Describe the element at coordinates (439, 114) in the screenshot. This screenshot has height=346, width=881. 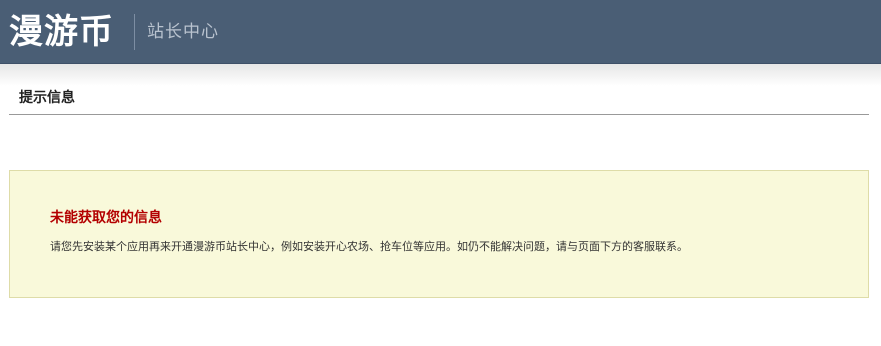
I see `section-divider` at that location.